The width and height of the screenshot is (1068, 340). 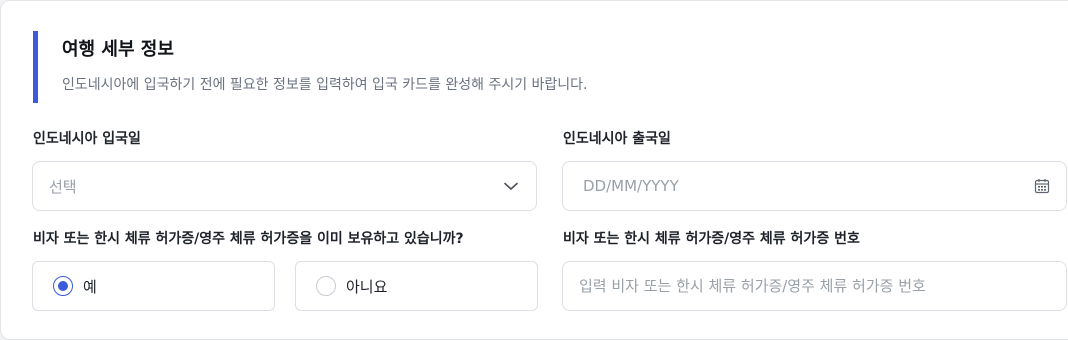 I want to click on visa-number-field, so click(x=814, y=286).